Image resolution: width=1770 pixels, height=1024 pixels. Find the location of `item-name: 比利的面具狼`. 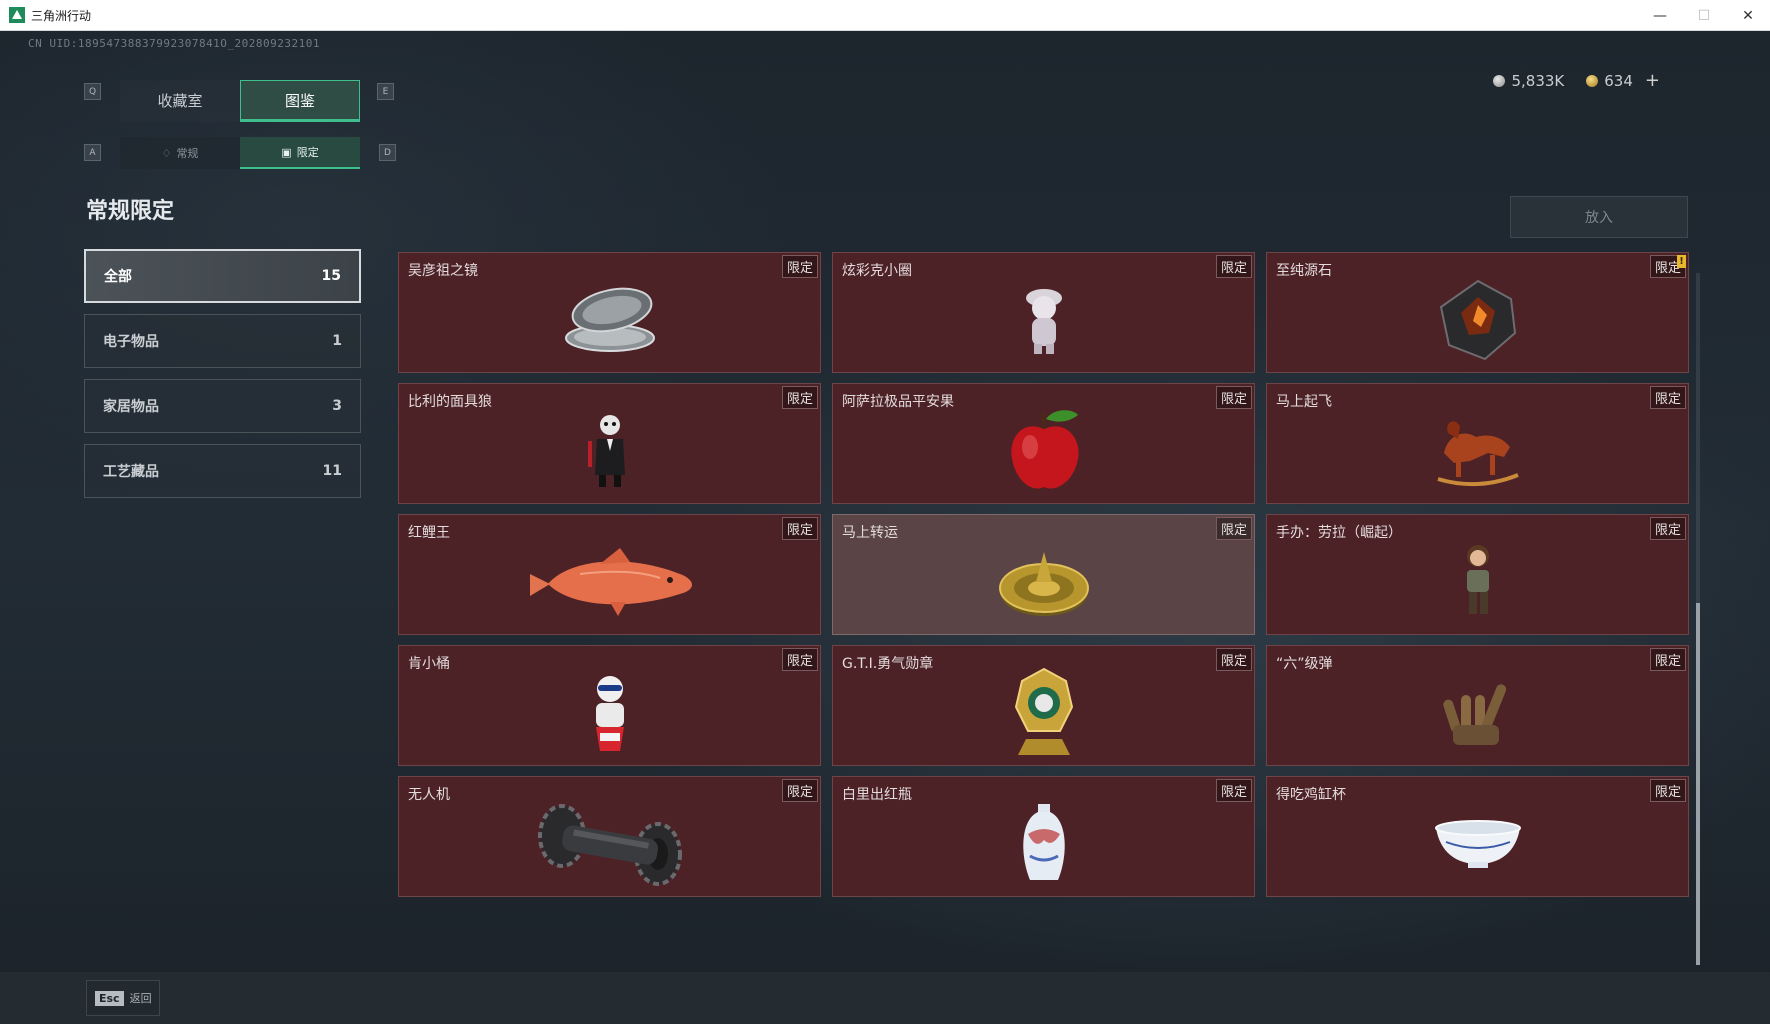

item-name: 比利的面具狼 is located at coordinates (450, 402).